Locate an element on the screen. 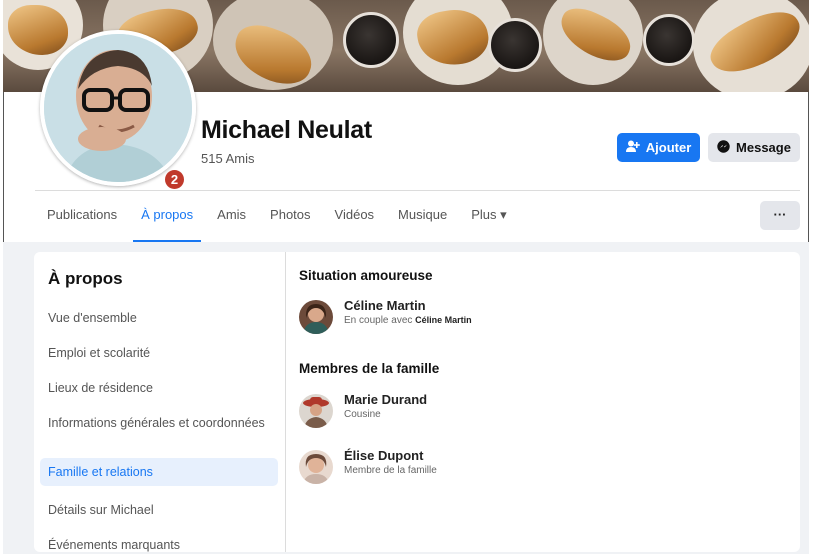 This screenshot has width=814, height=559. profile-photo is located at coordinates (118, 108).